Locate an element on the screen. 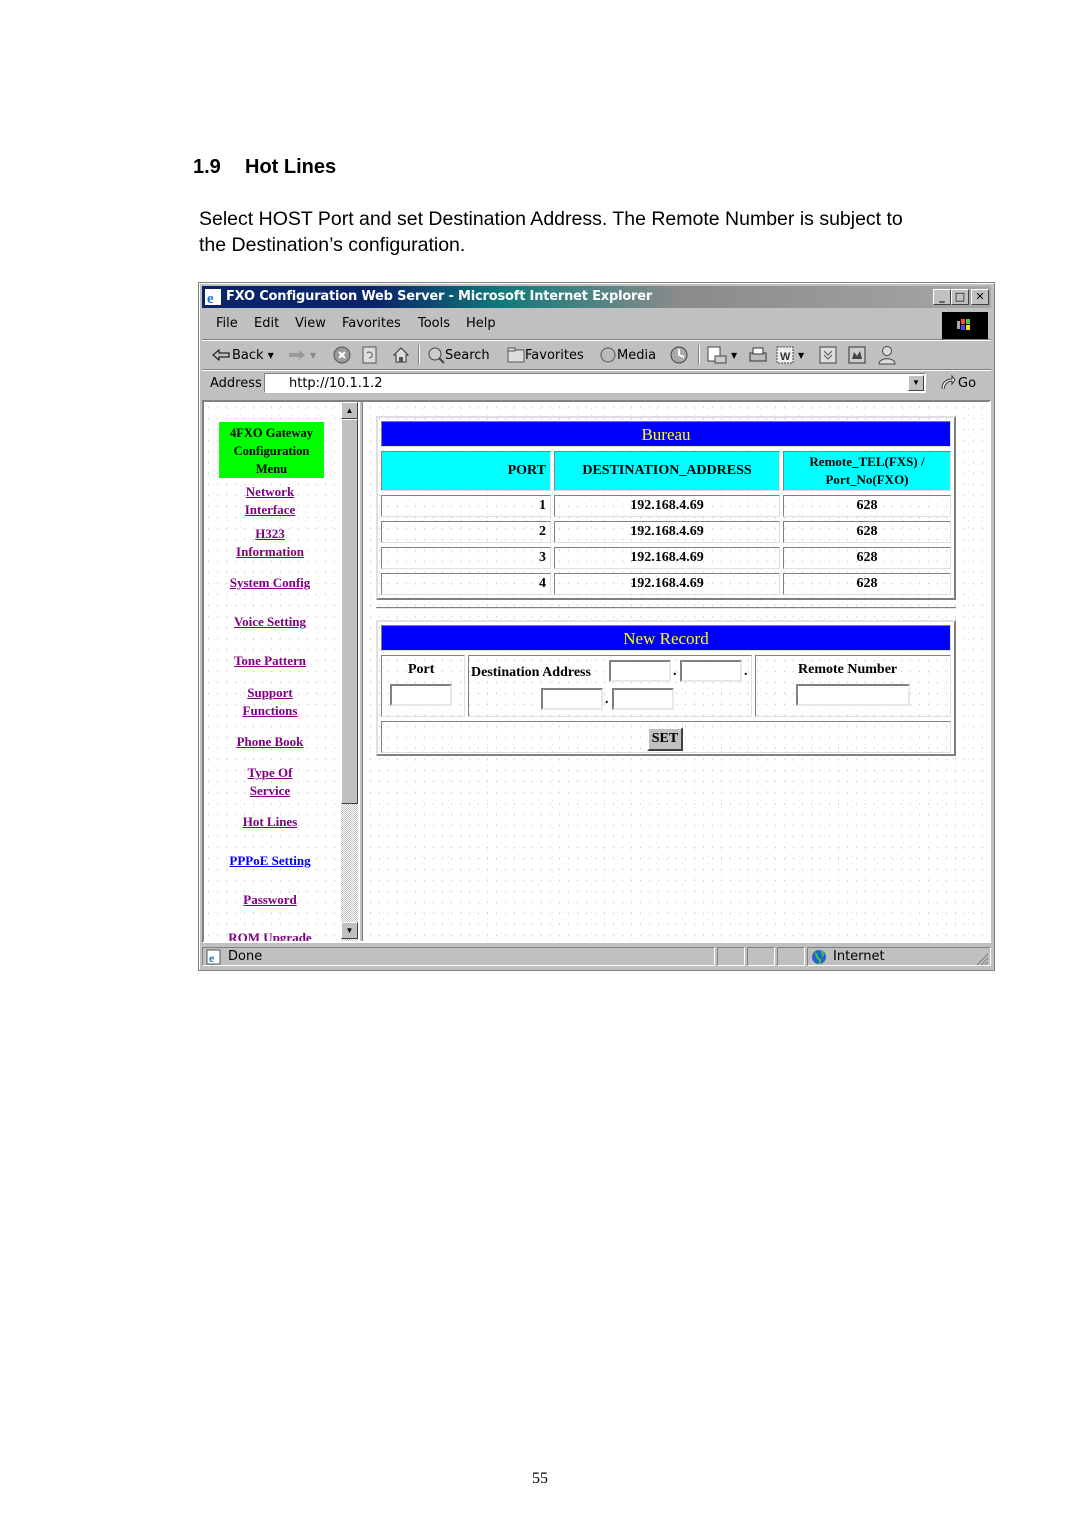 The image size is (1080, 1528). media-button: Media is located at coordinates (627, 355).